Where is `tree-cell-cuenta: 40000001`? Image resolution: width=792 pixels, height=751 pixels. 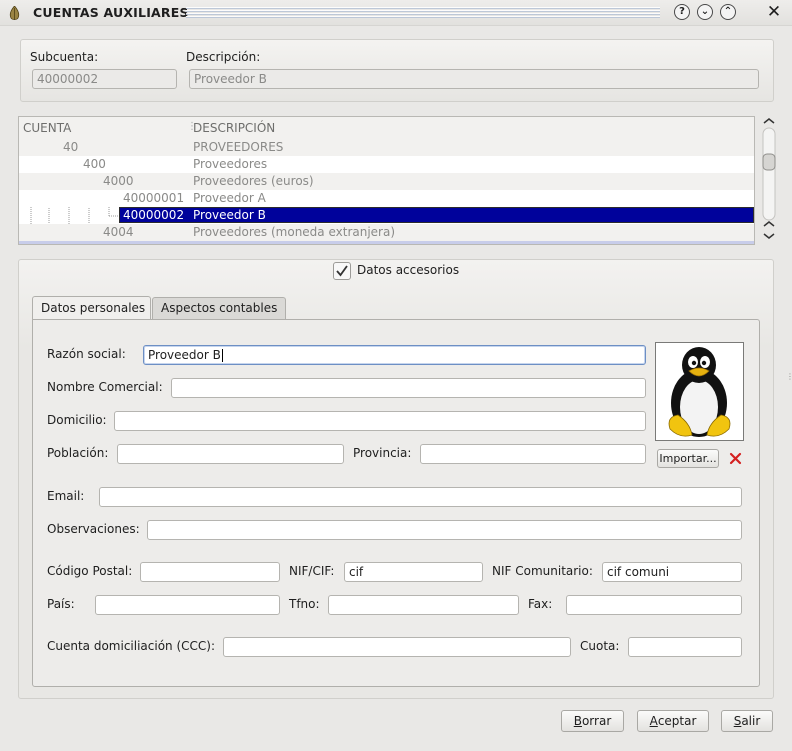 tree-cell-cuenta: 40000001 is located at coordinates (154, 198).